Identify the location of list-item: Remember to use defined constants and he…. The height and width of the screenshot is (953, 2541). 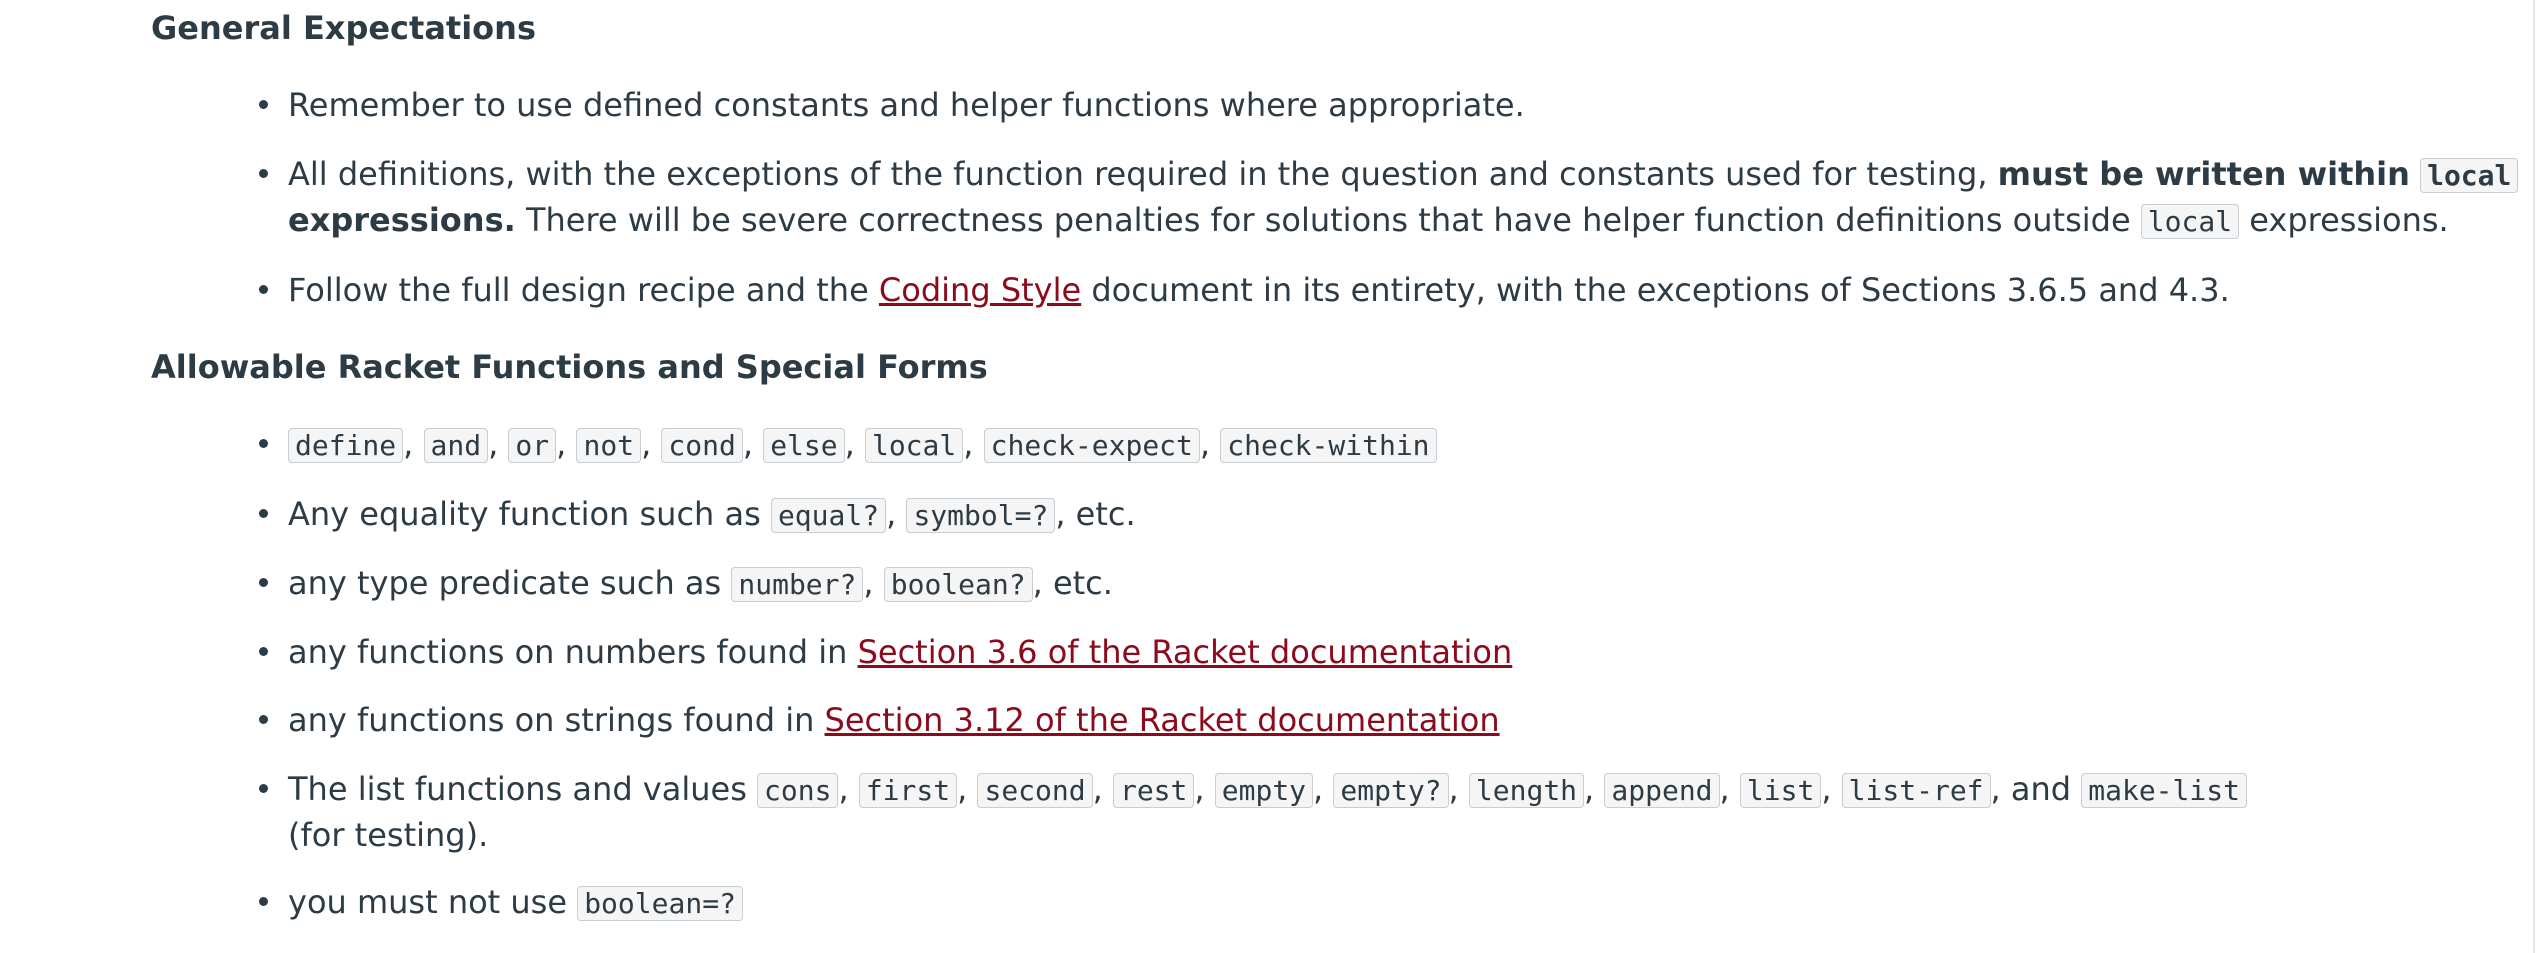
(892, 105).